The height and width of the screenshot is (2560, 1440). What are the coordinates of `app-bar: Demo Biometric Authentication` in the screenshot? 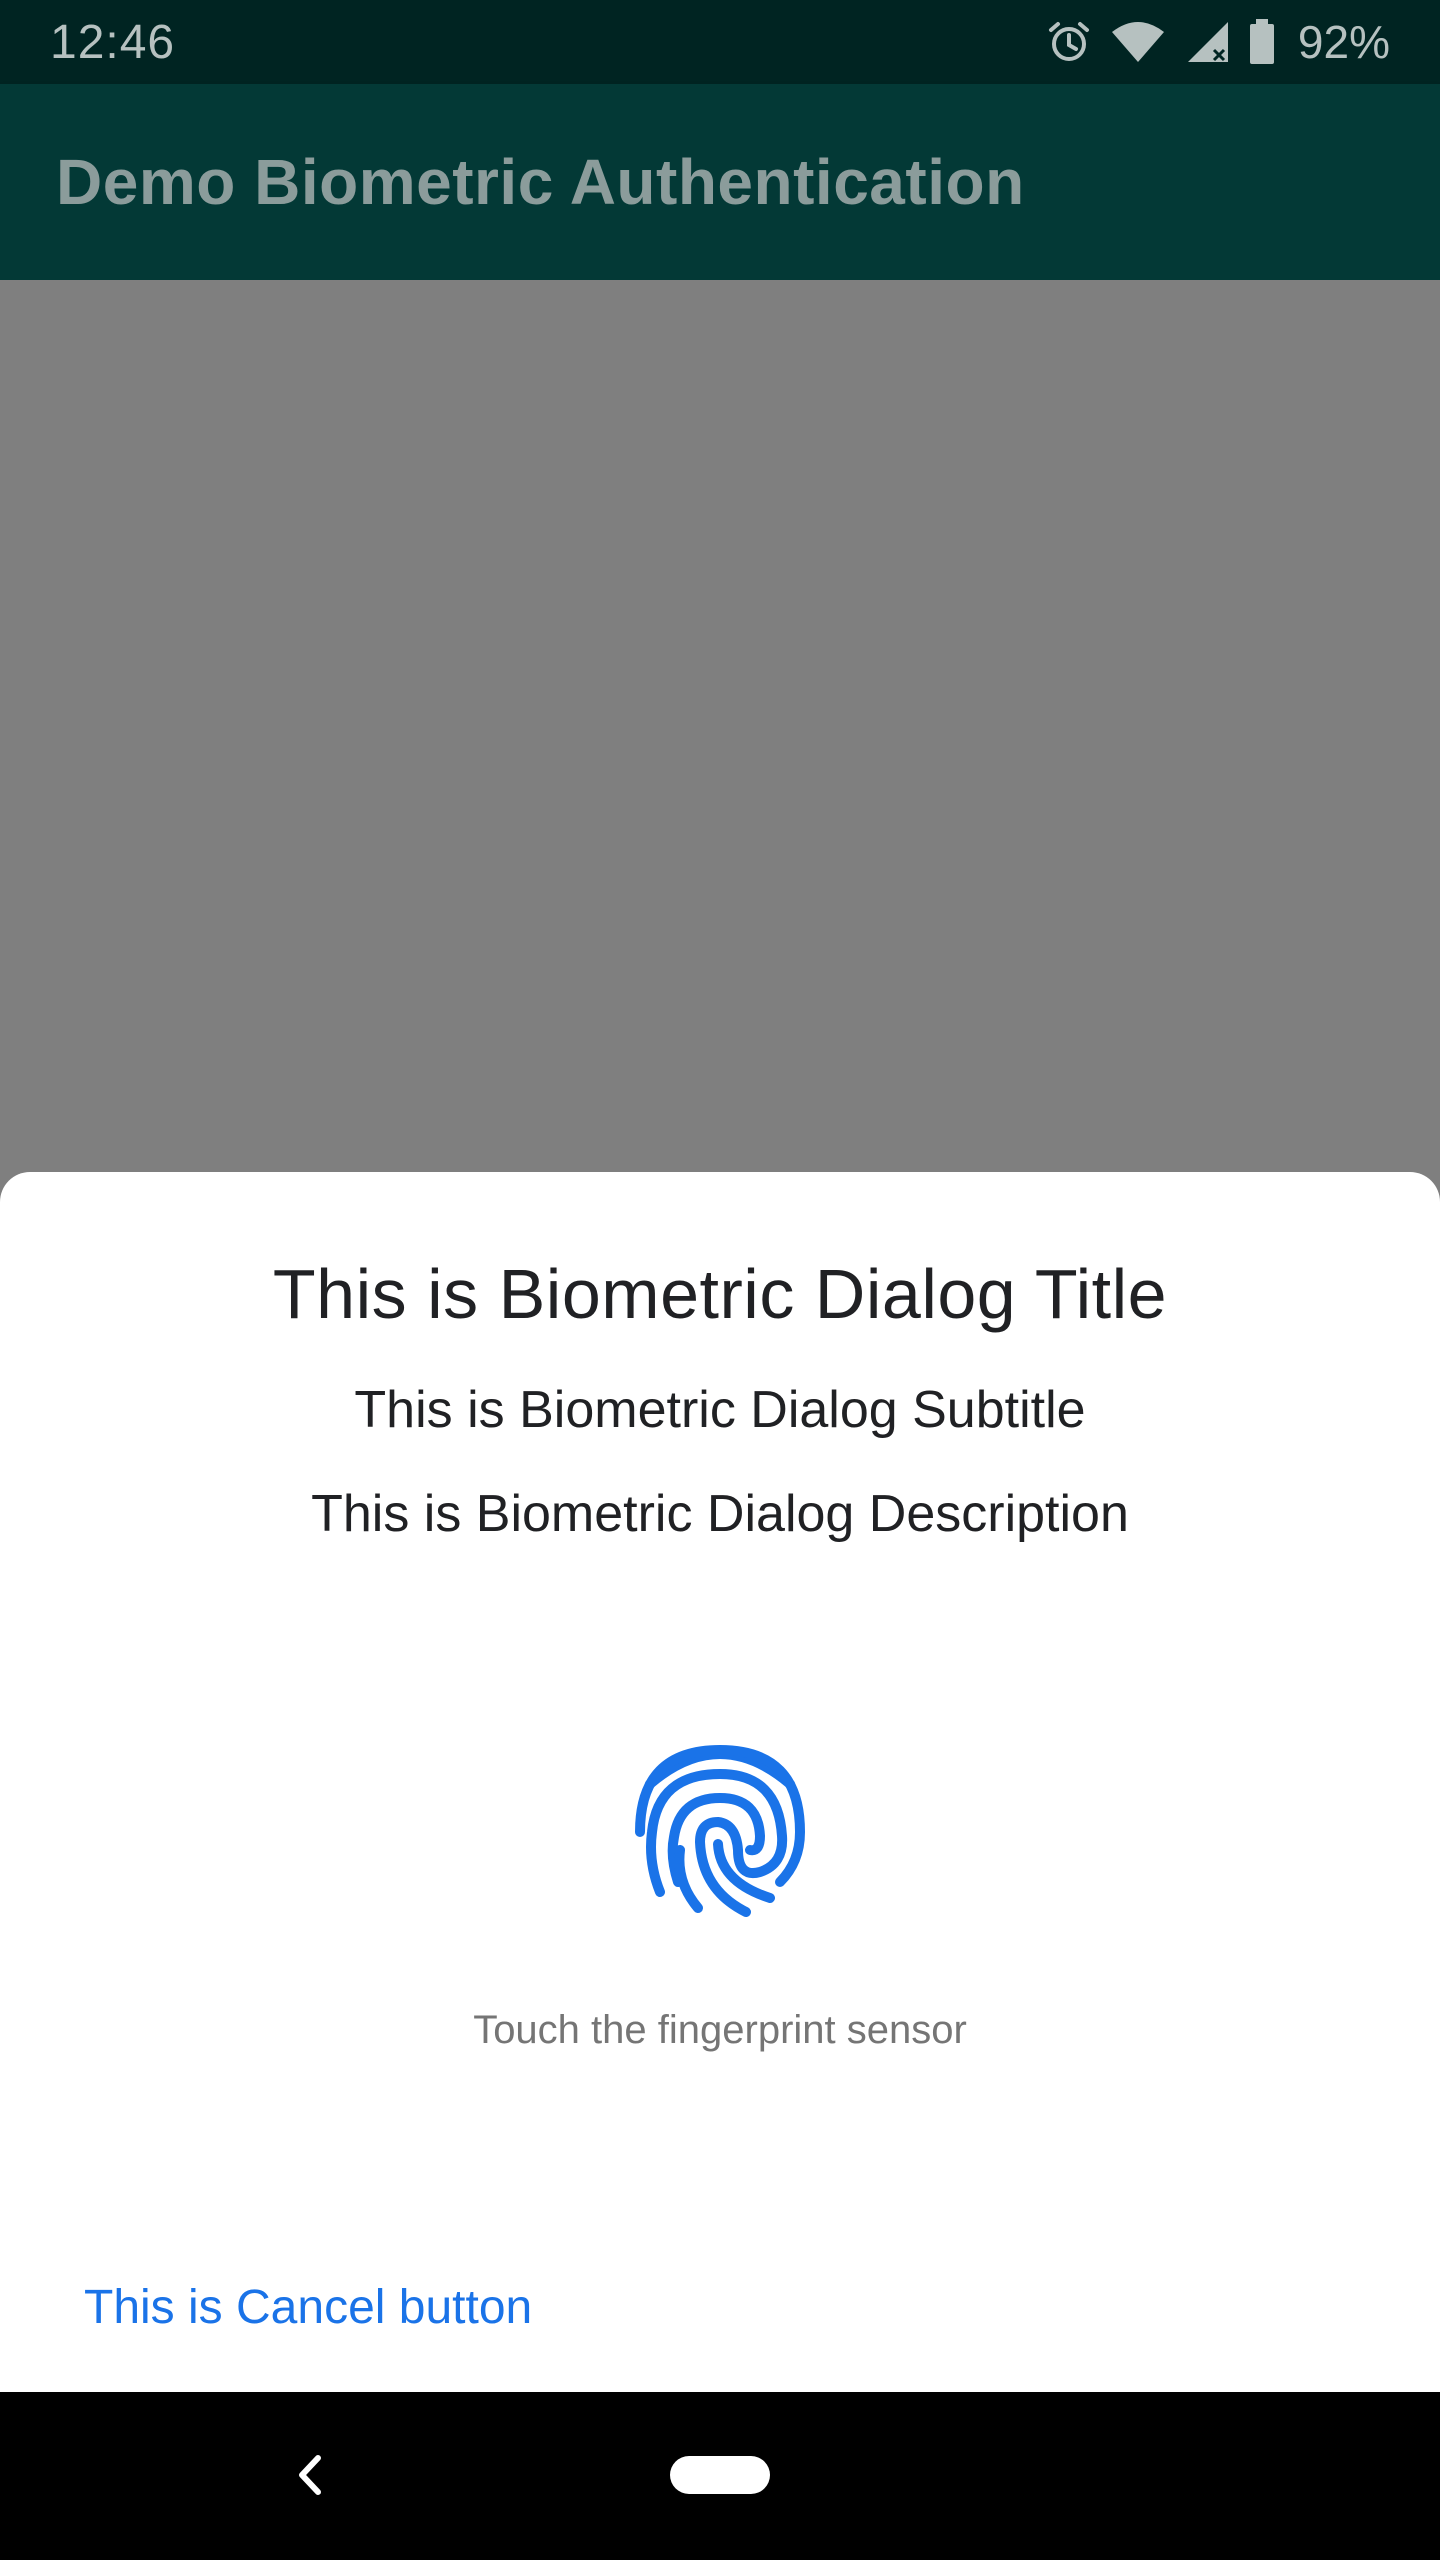 It's located at (720, 182).